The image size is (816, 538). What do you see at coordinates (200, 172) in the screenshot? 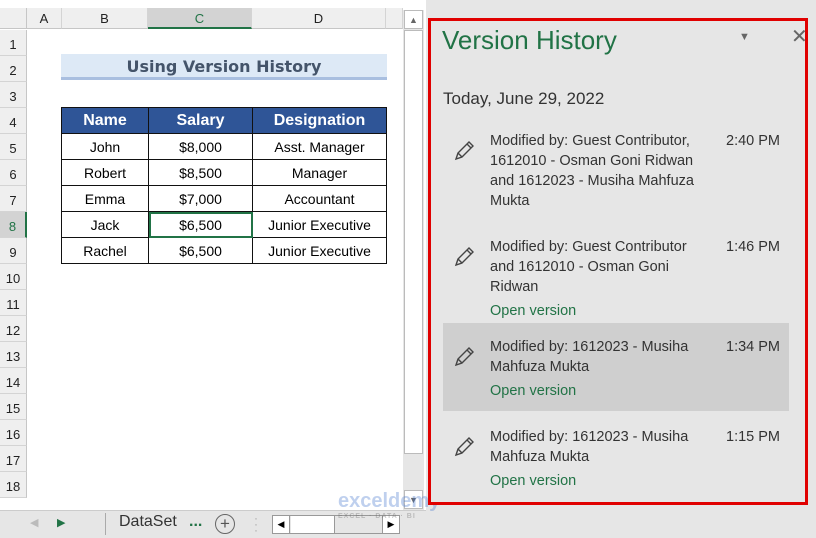
I see `table-cell: $8,500` at bounding box center [200, 172].